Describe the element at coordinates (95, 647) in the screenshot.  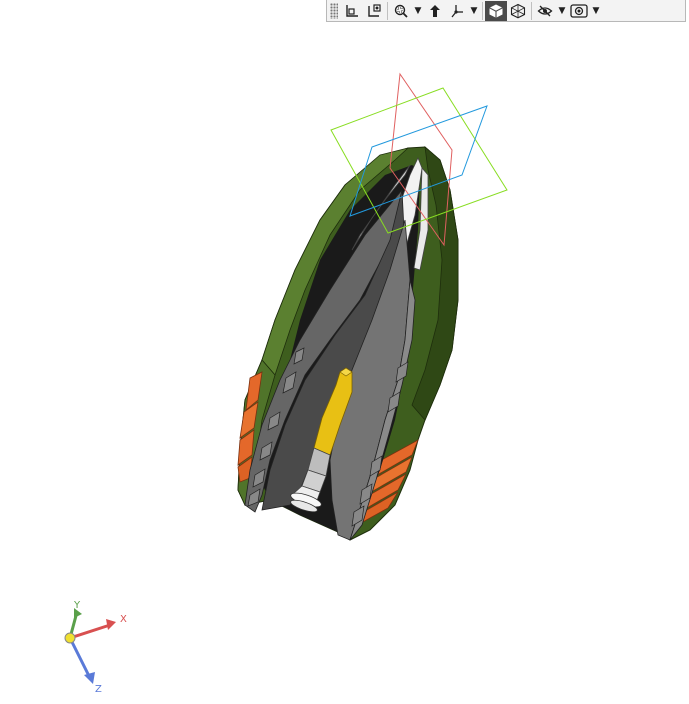
I see `coordinate-triad: Y X Z` at that location.